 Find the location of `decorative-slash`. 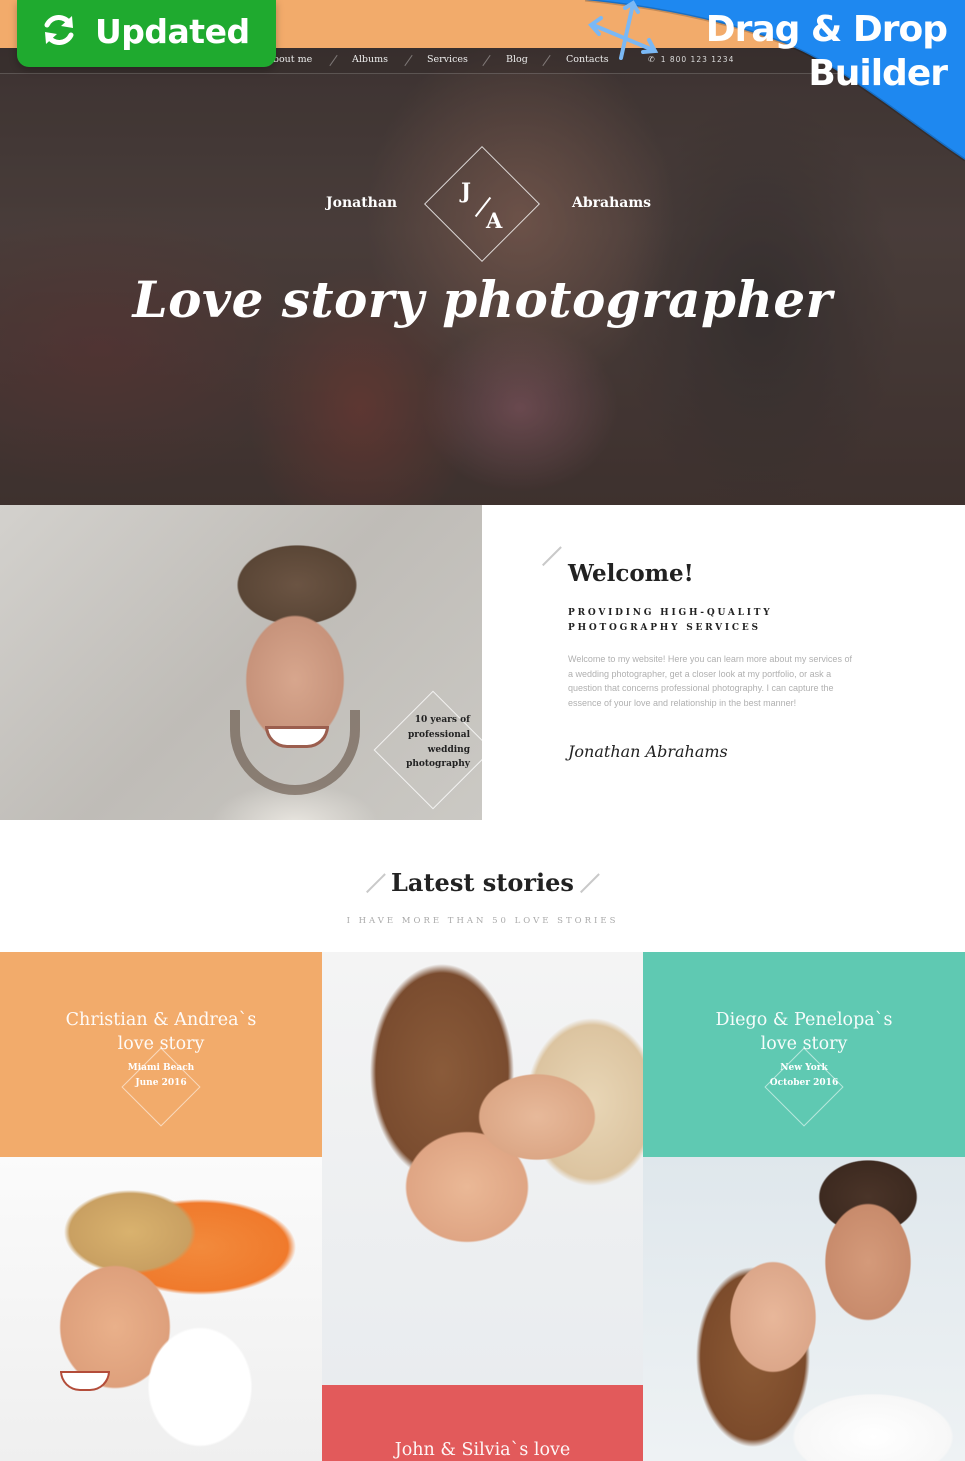

decorative-slash is located at coordinates (552, 556).